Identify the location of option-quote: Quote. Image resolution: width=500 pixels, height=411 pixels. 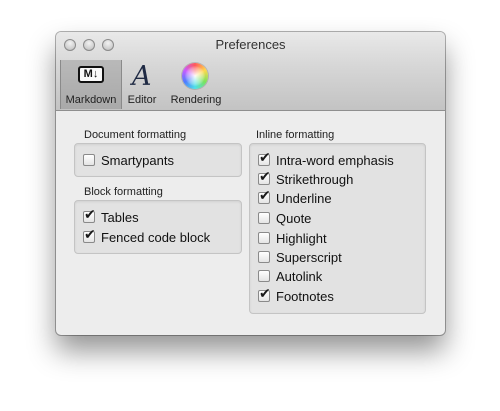
(284, 218).